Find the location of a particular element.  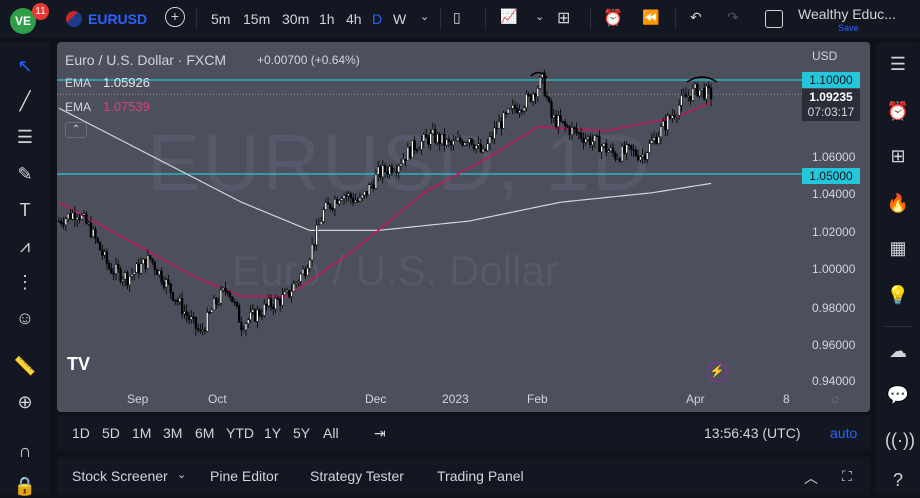

brush-icon: ✎ is located at coordinates (25, 174).